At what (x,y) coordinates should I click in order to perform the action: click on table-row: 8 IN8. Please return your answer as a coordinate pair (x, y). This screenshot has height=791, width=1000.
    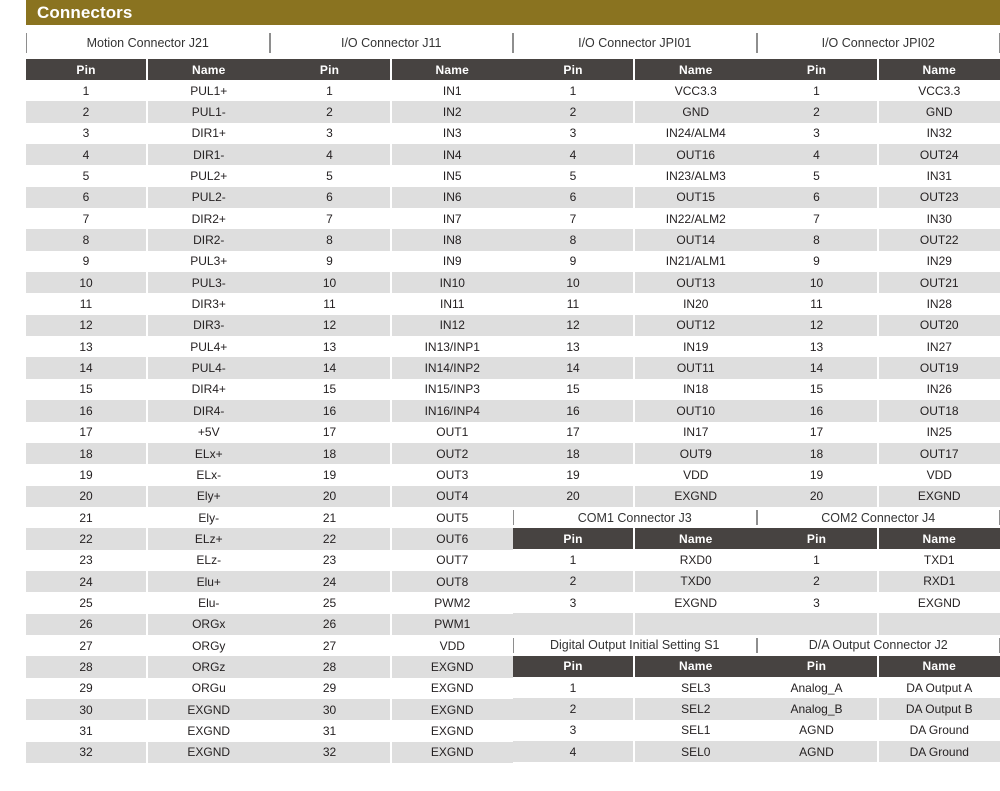
    Looking at the image, I should click on (391, 240).